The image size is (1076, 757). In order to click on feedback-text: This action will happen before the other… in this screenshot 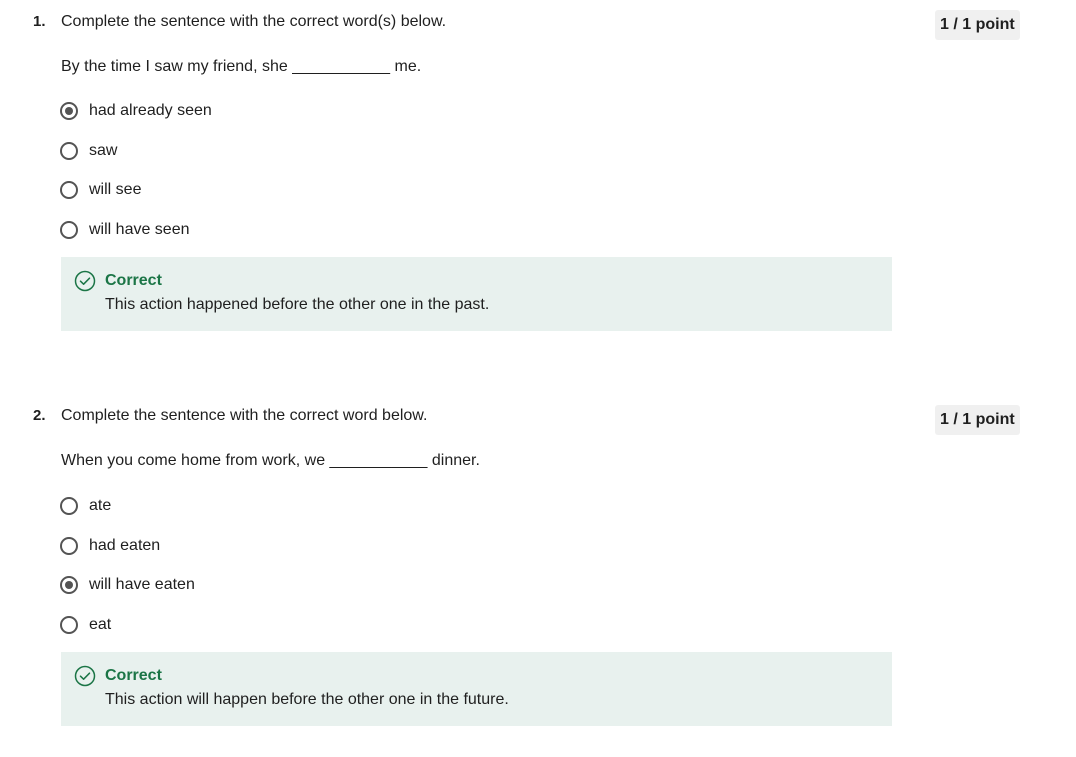, I will do `click(307, 699)`.